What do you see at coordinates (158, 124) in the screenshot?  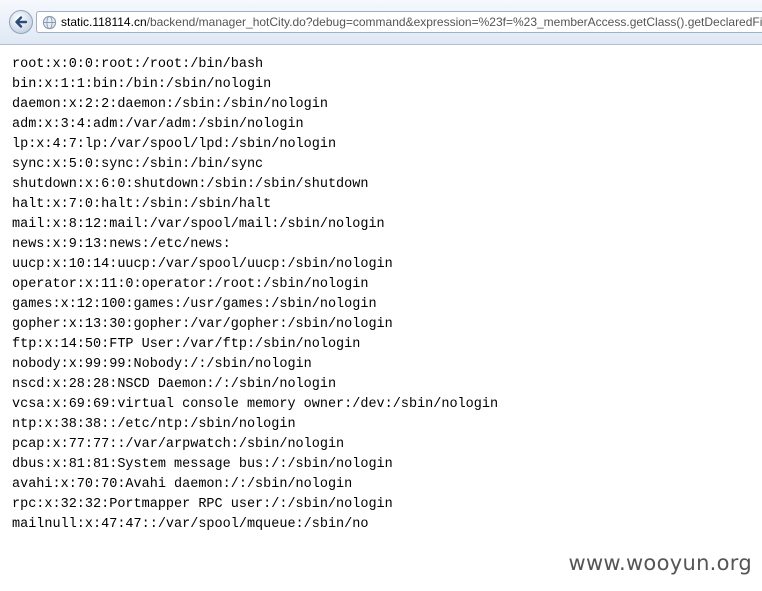 I see `text-line: adm:x:3:4:adm:/var/adm:/sbin/nologin` at bounding box center [158, 124].